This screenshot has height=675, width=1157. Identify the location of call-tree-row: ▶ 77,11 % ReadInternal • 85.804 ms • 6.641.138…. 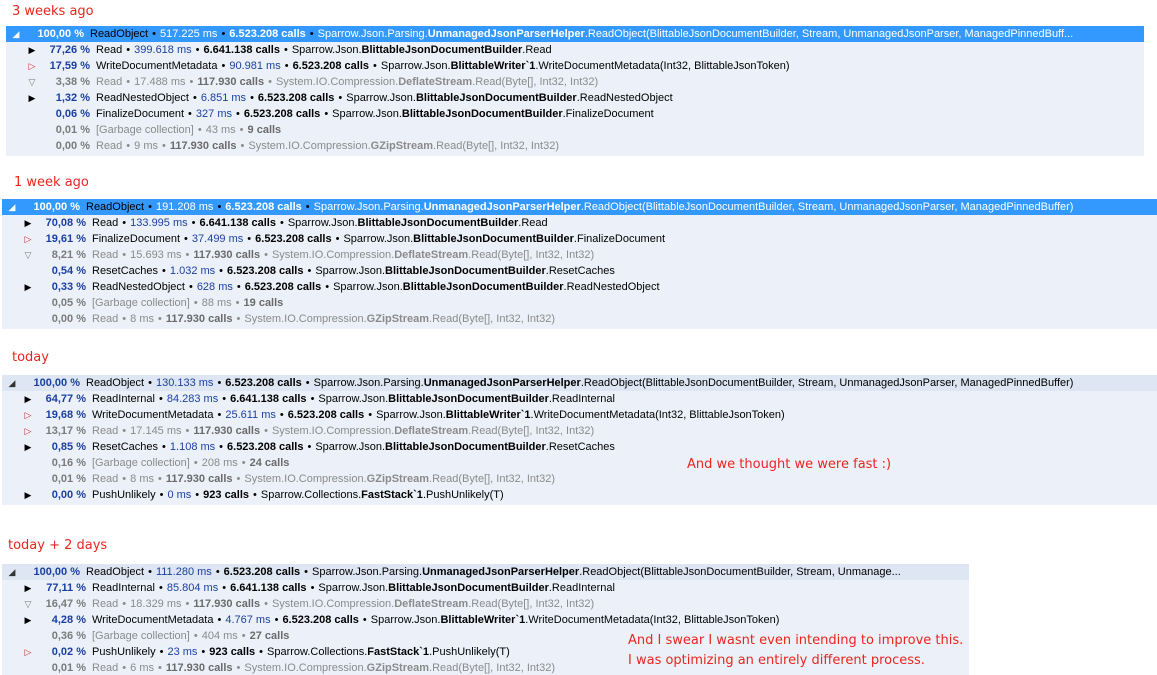
(485, 588).